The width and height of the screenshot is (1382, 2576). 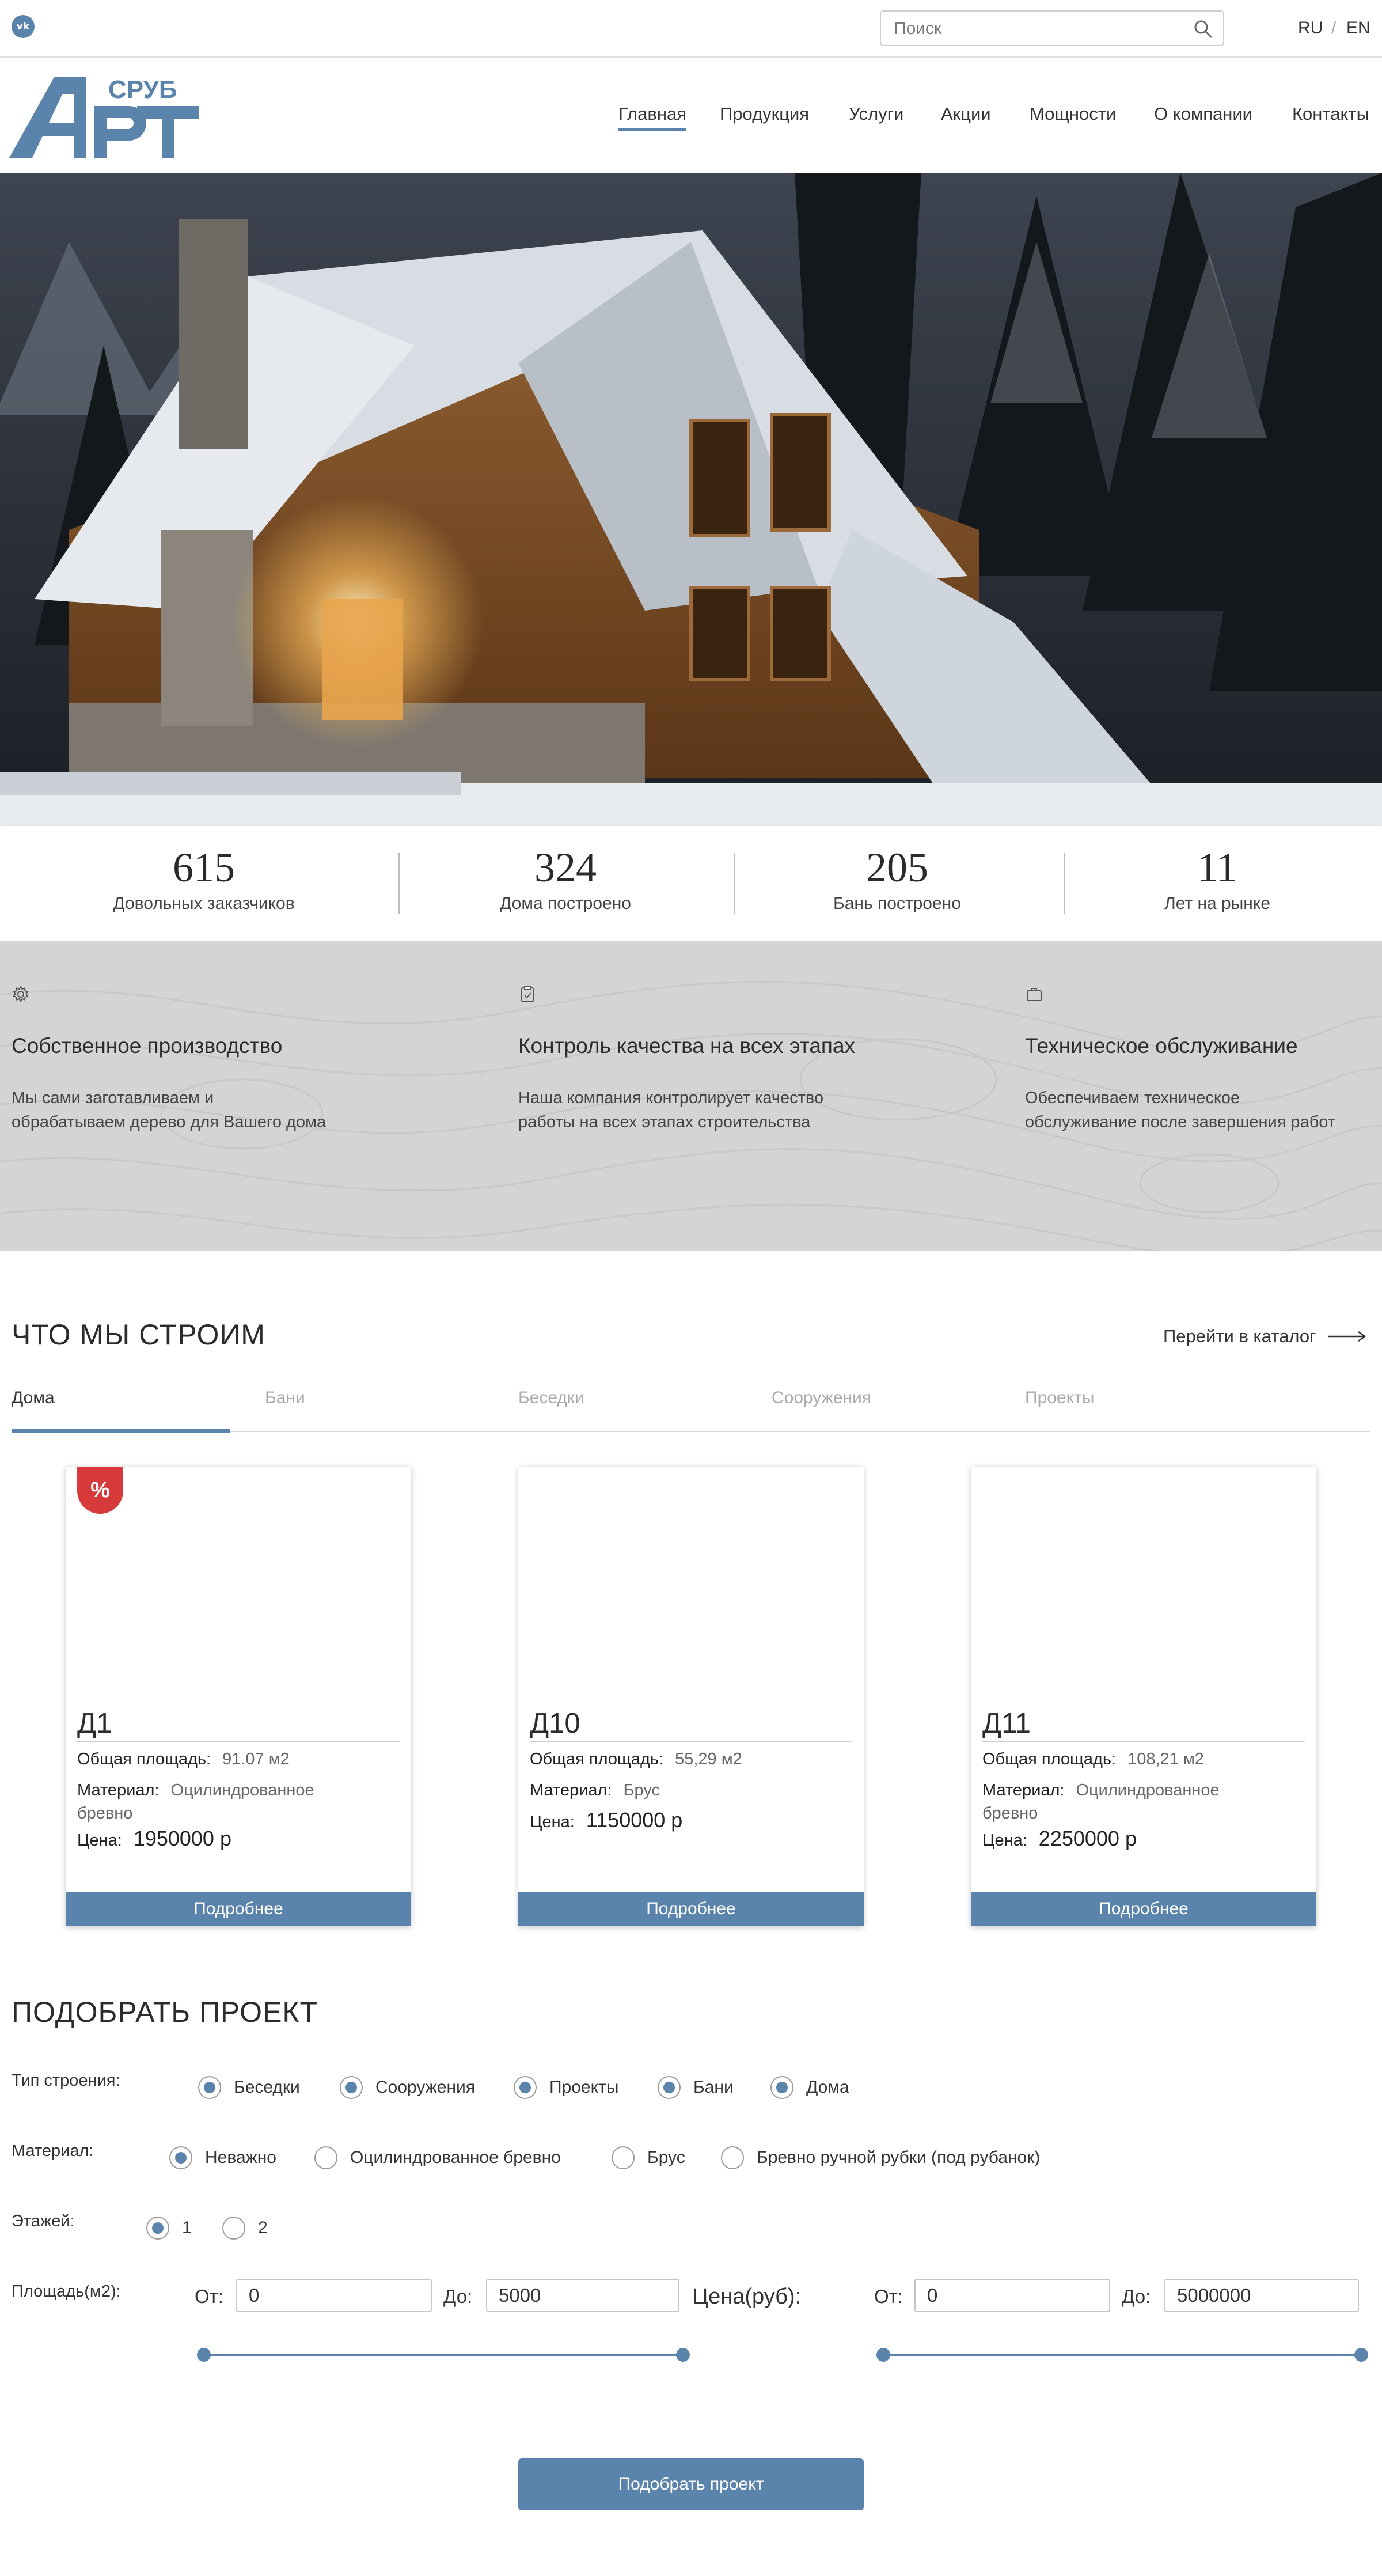 What do you see at coordinates (821, 1398) in the screenshot?
I see `tab-structures: Сооружения` at bounding box center [821, 1398].